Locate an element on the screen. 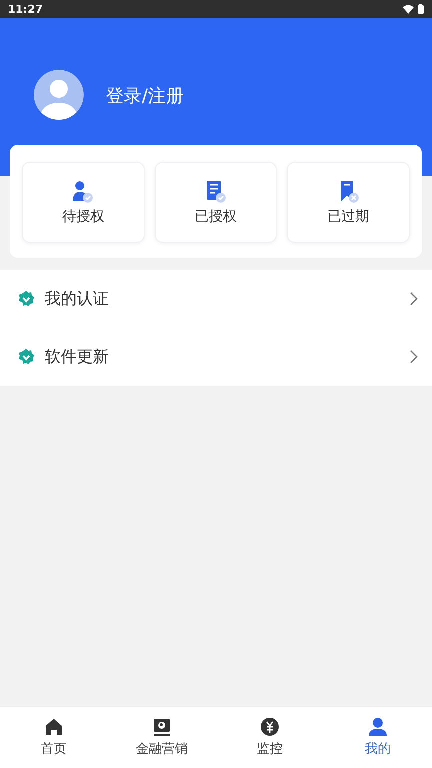 This screenshot has height=768, width=432. nav-tab: 我的 is located at coordinates (378, 737).